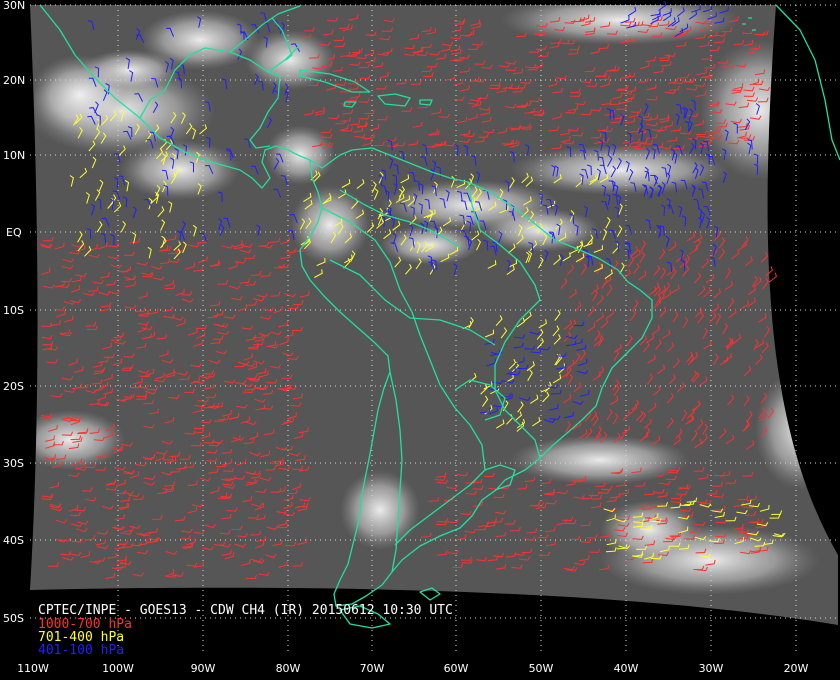 The width and height of the screenshot is (840, 680). What do you see at coordinates (541, 668) in the screenshot?
I see `lon-label: 50W` at bounding box center [541, 668].